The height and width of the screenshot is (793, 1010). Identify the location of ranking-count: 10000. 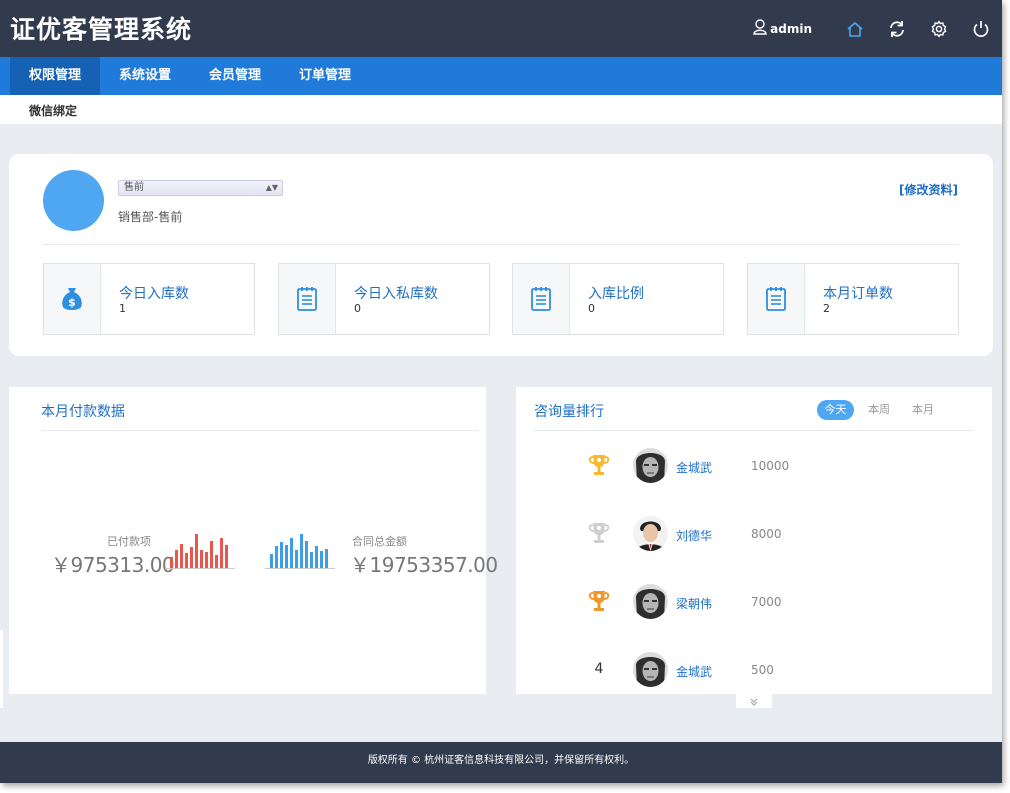
(770, 466).